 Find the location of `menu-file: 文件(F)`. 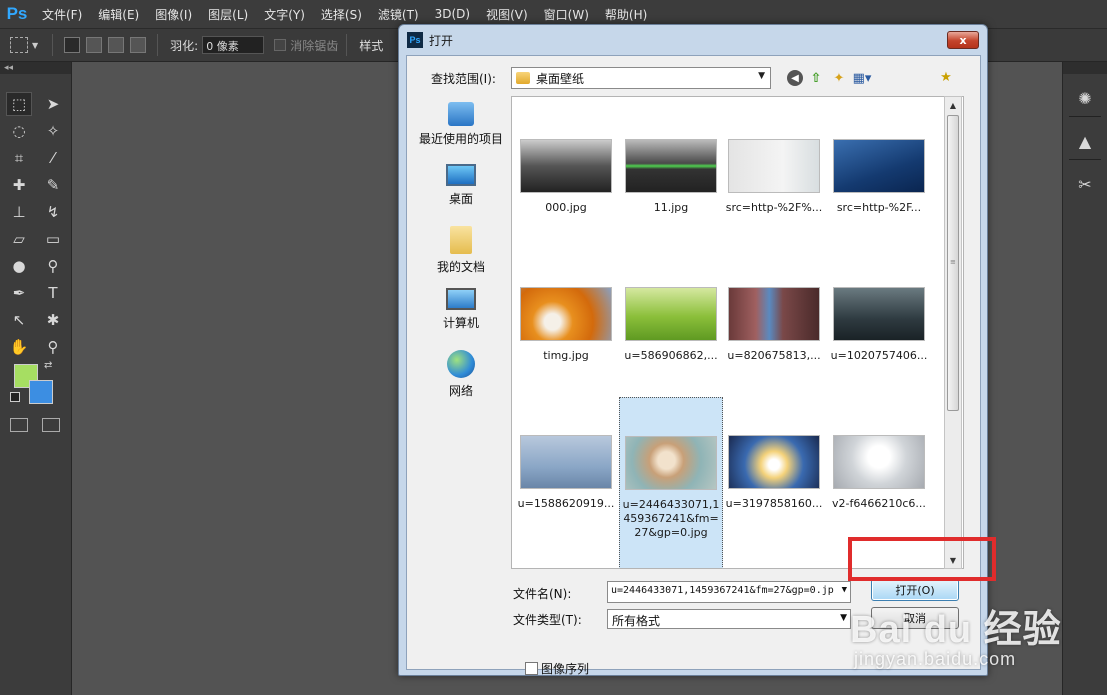

menu-file: 文件(F) is located at coordinates (62, 14).